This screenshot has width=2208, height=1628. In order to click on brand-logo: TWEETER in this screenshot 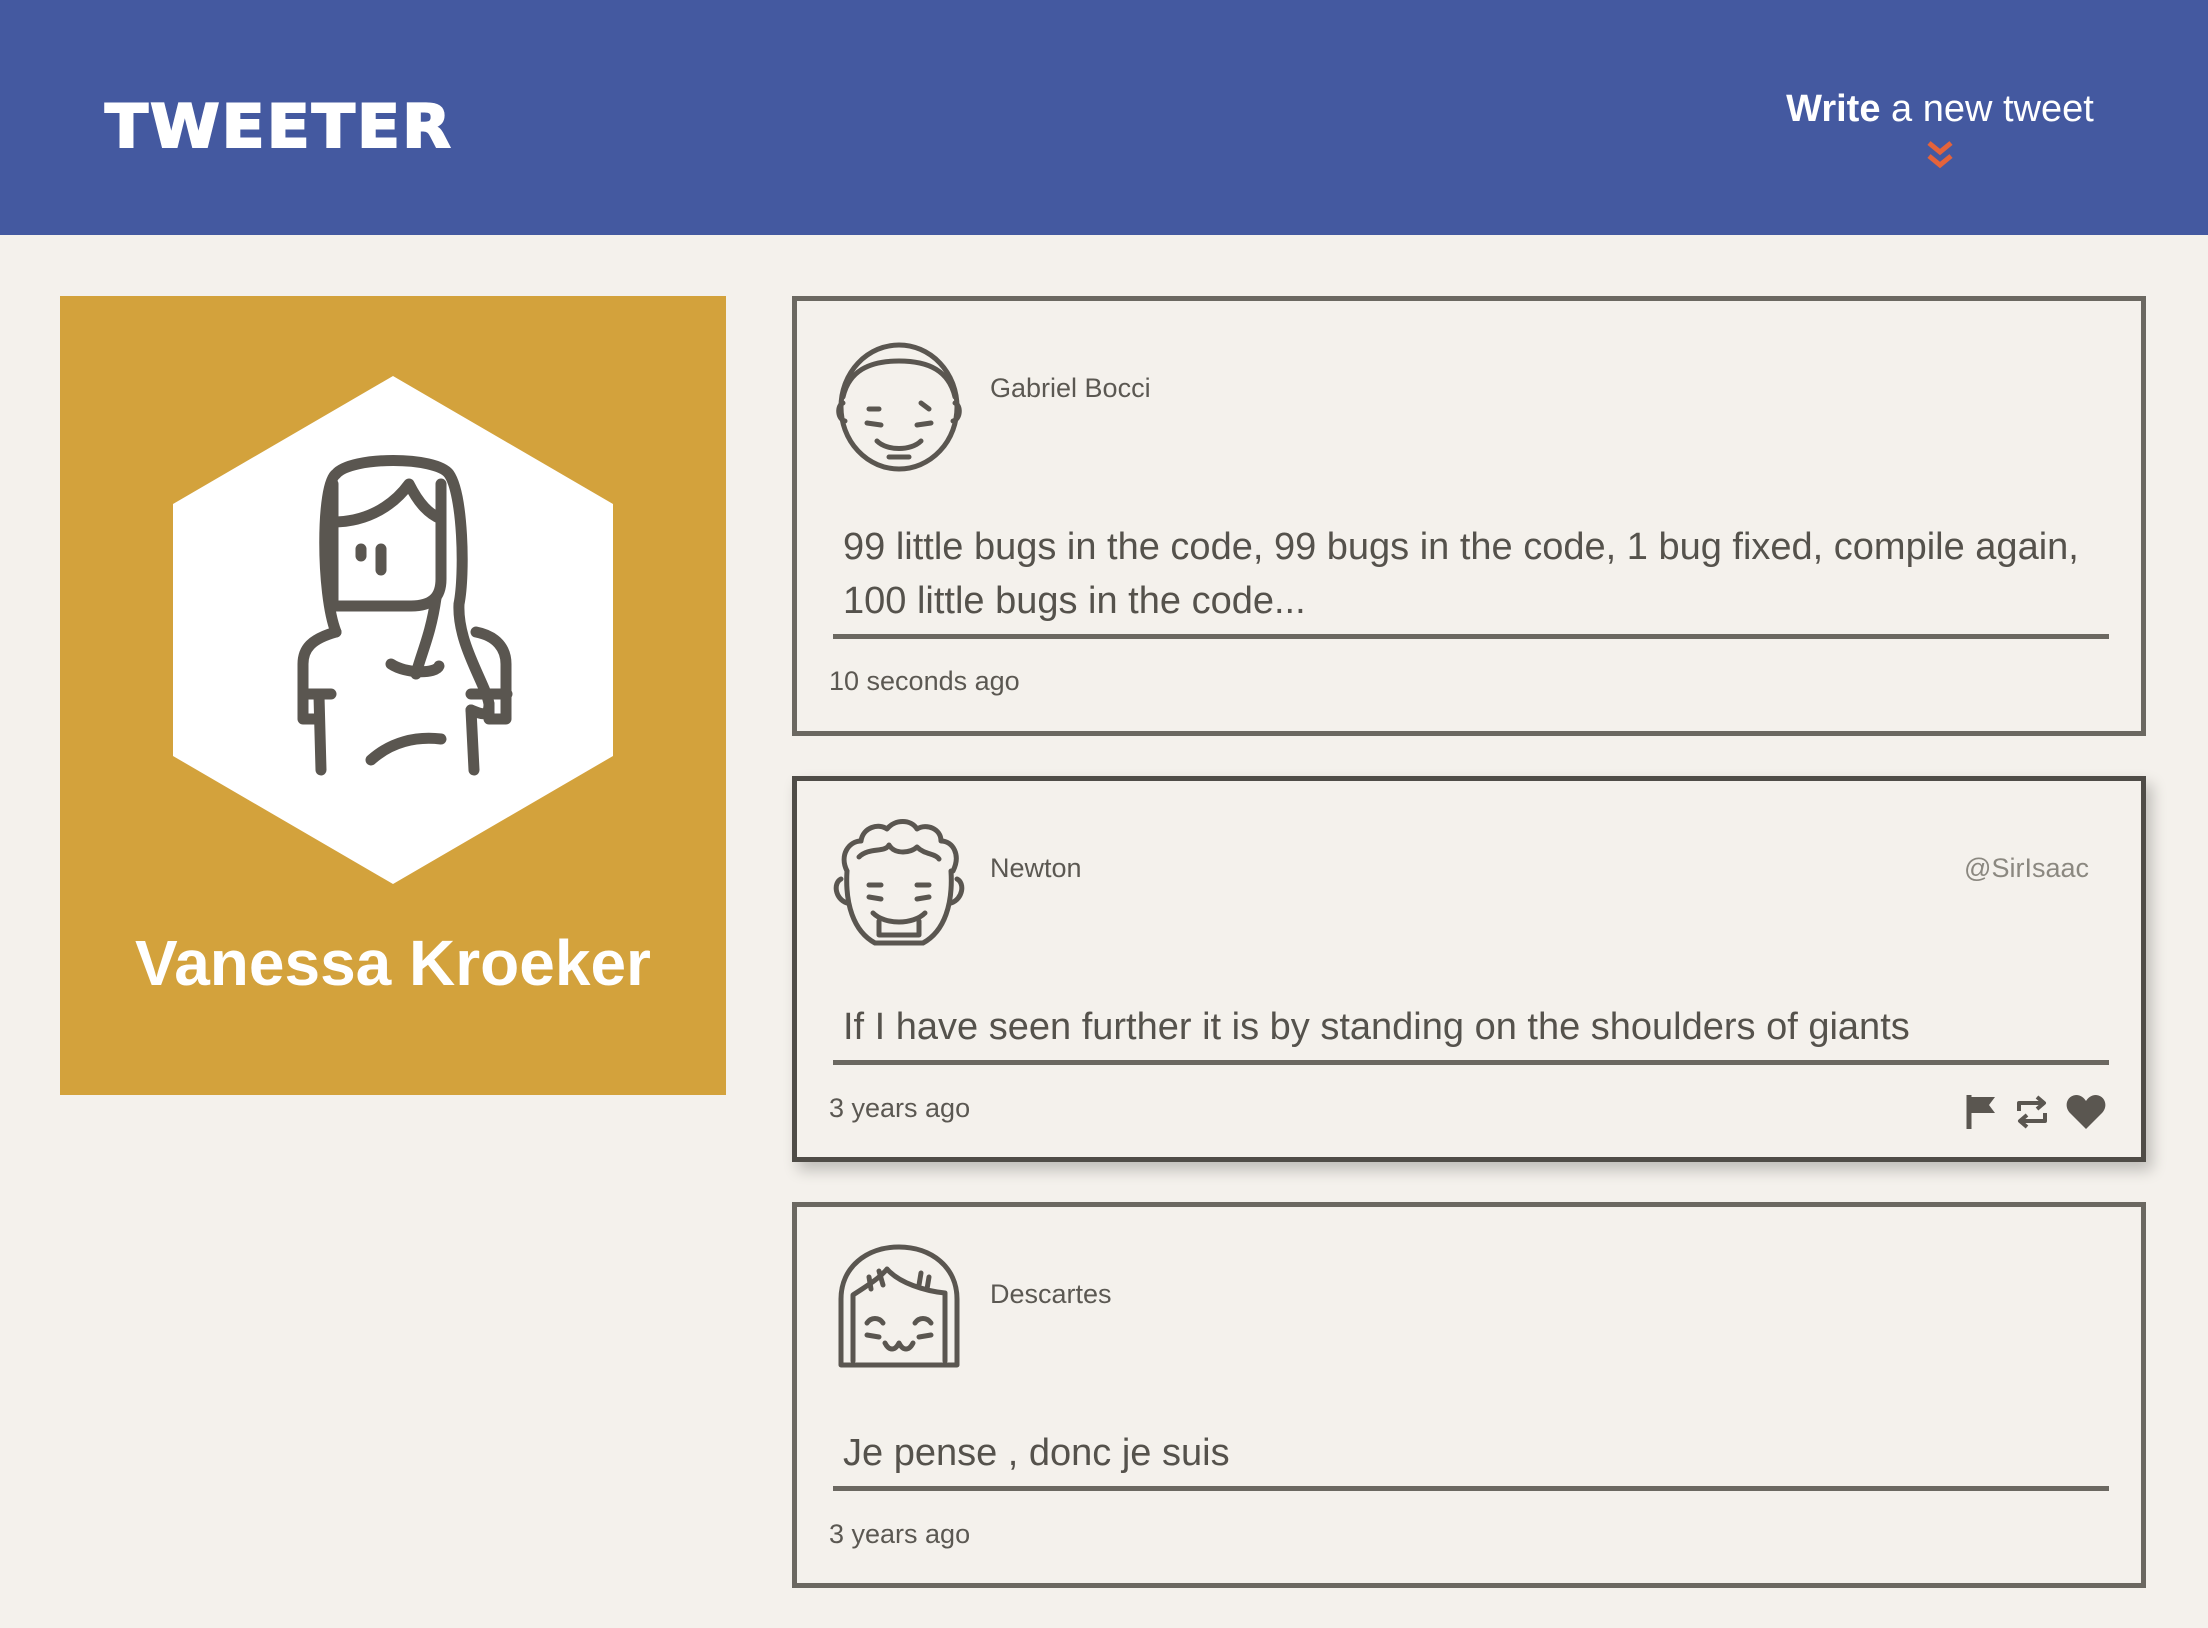, I will do `click(278, 127)`.